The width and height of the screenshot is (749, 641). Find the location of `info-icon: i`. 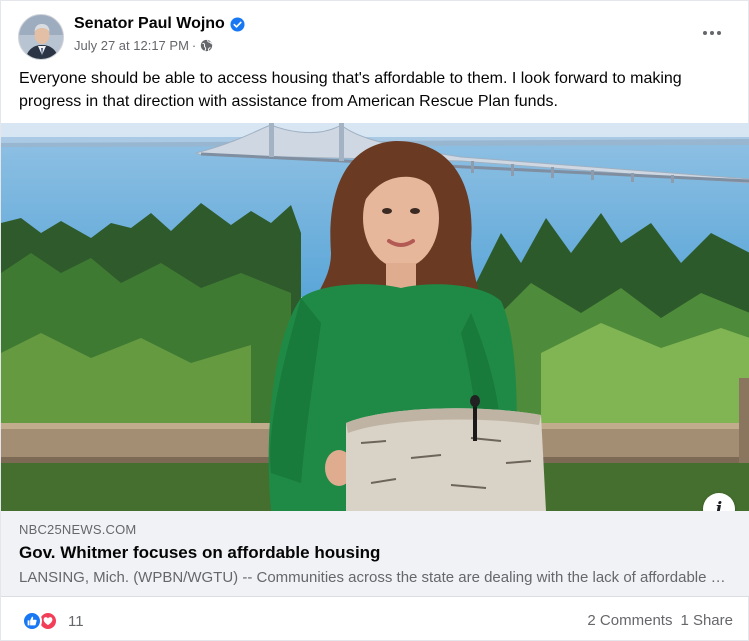

info-icon: i is located at coordinates (719, 505).